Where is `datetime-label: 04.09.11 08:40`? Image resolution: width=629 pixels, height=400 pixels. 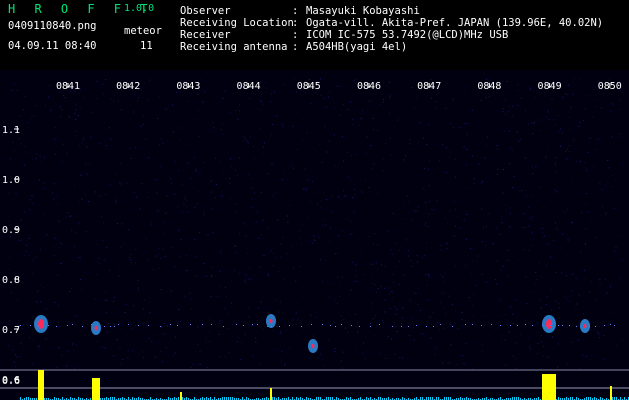
datetime-label: 04.09.11 08:40 is located at coordinates (52, 46).